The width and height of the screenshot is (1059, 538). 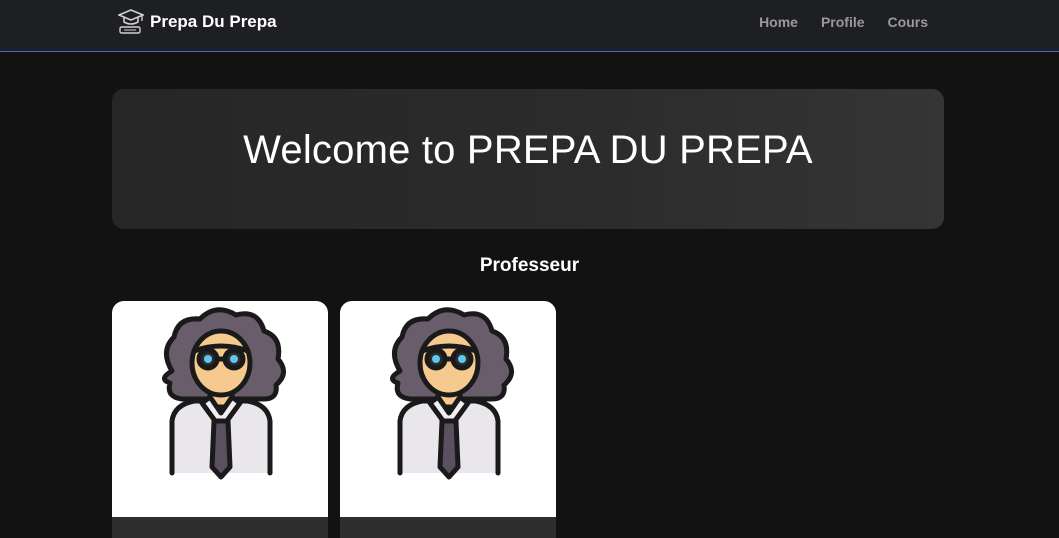 What do you see at coordinates (908, 22) in the screenshot?
I see `nav-link-cours: Cours` at bounding box center [908, 22].